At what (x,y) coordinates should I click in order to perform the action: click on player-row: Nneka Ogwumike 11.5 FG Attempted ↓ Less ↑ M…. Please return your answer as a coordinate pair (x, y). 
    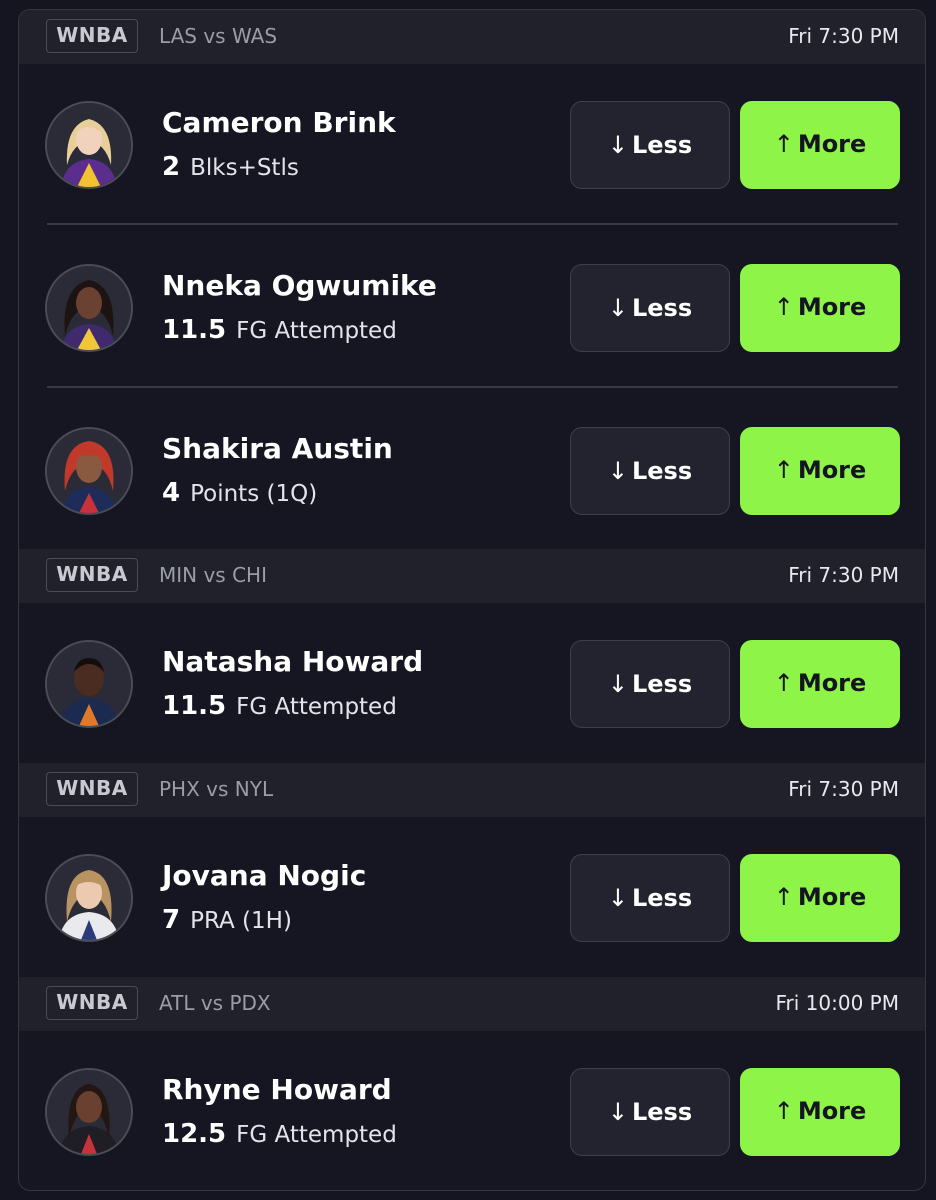
    Looking at the image, I should click on (472, 308).